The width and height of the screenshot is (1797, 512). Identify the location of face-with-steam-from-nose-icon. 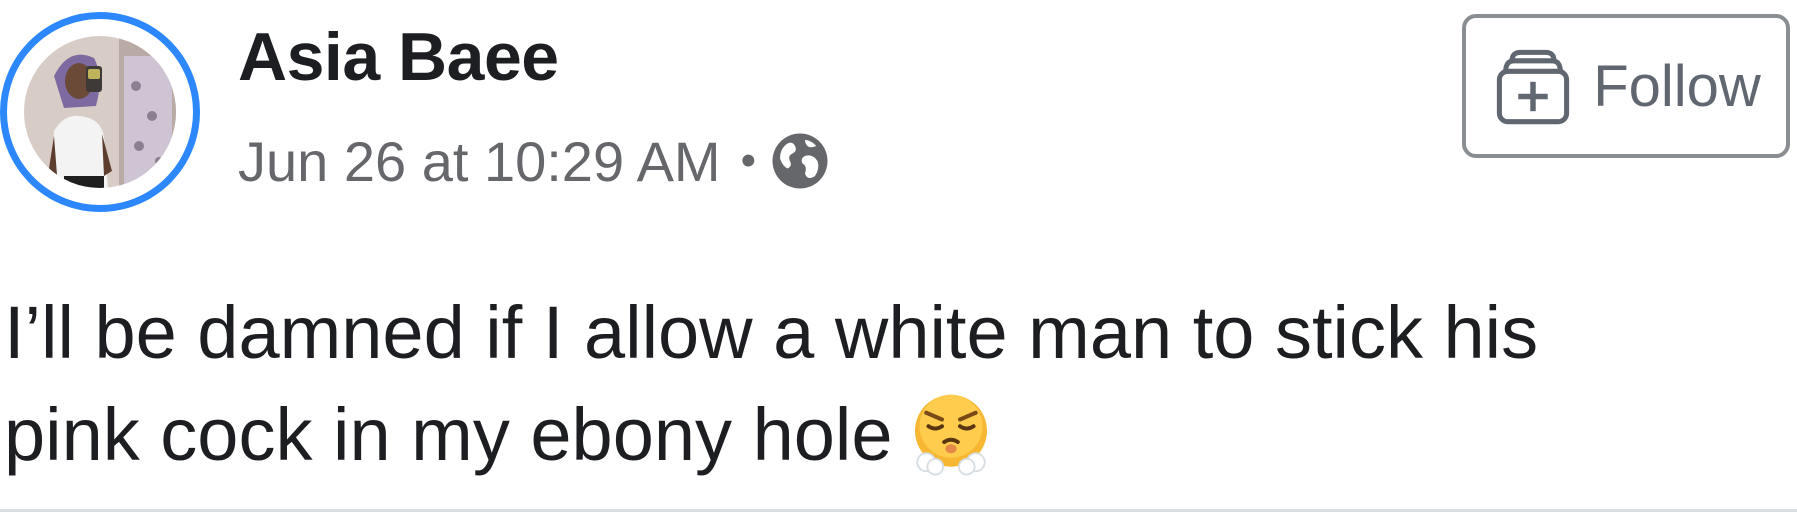
(951, 433).